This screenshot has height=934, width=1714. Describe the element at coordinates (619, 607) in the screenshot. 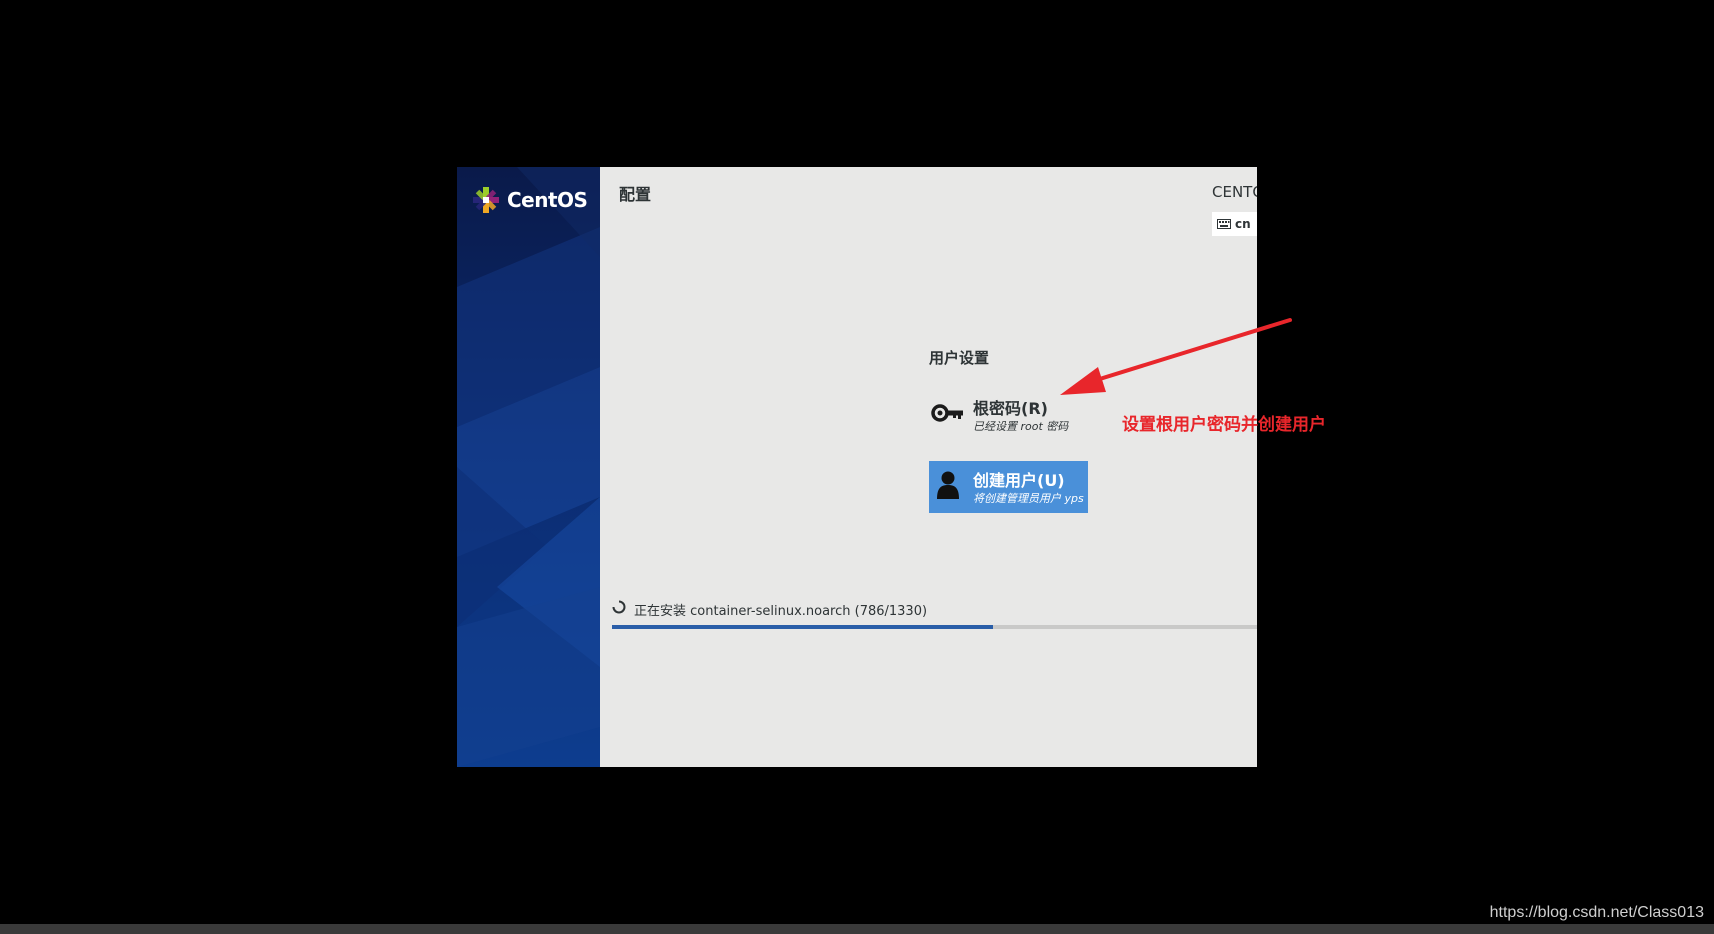

I see `spinner-icon` at that location.